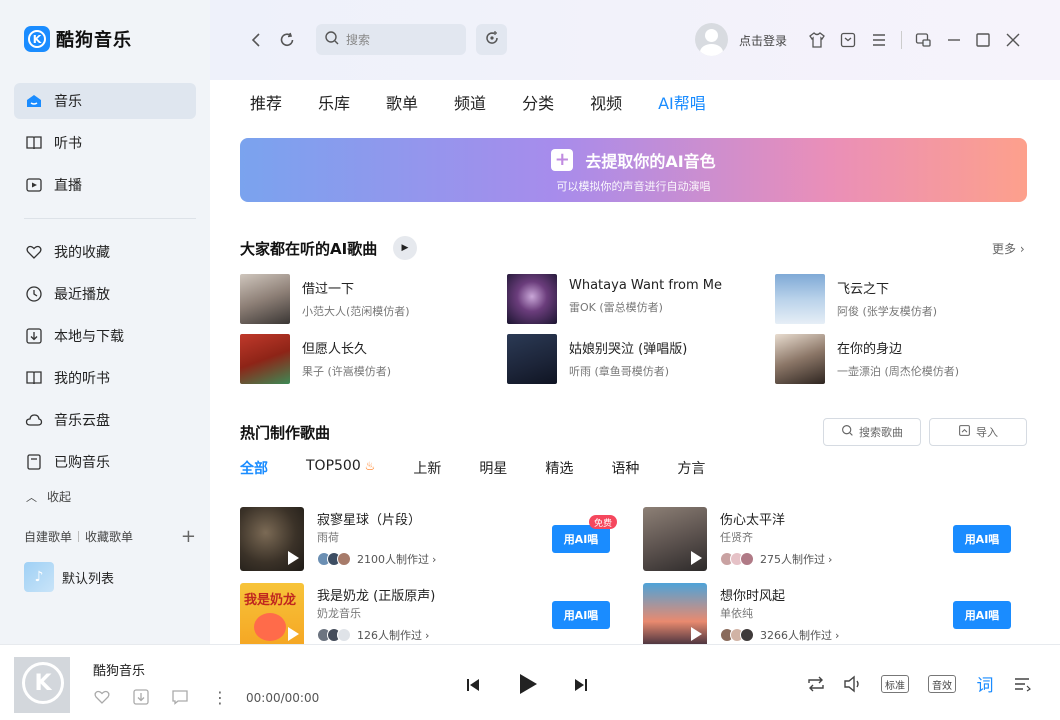 This screenshot has width=1060, height=720. I want to click on comment-icon, so click(180, 697).